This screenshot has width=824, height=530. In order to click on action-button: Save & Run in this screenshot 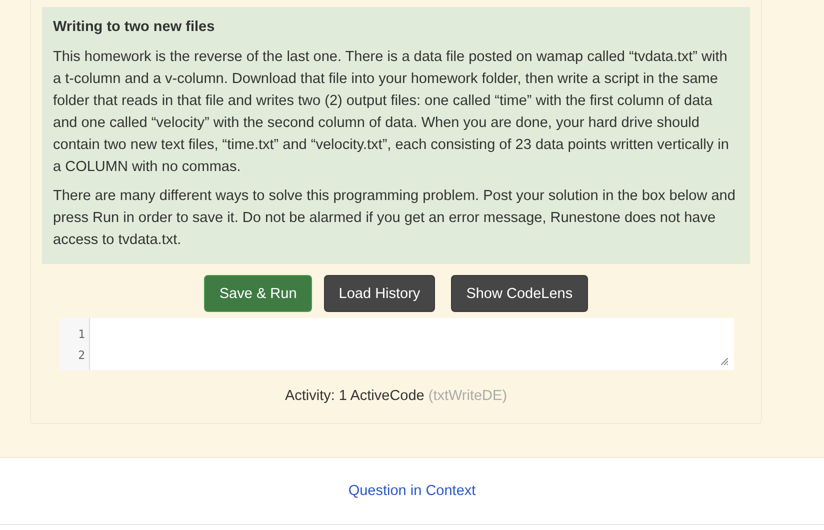, I will do `click(258, 293)`.